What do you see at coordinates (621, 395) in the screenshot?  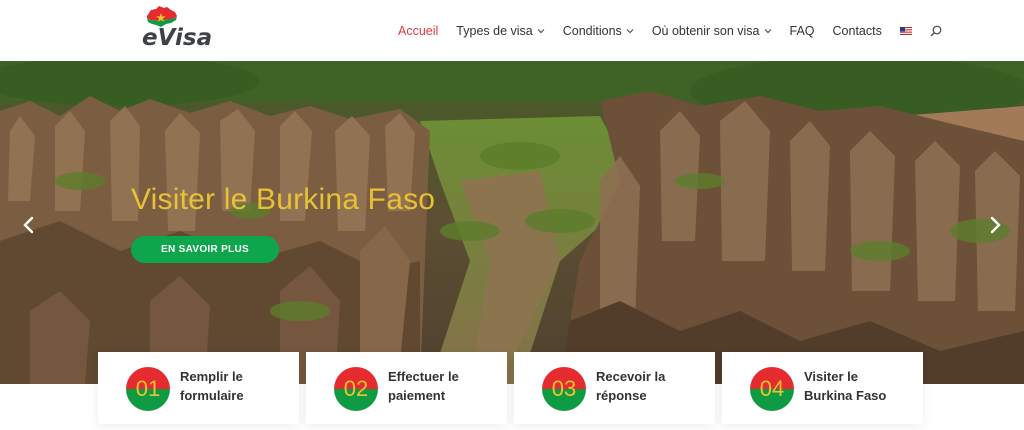 I see `step-label-line2: réponse` at bounding box center [621, 395].